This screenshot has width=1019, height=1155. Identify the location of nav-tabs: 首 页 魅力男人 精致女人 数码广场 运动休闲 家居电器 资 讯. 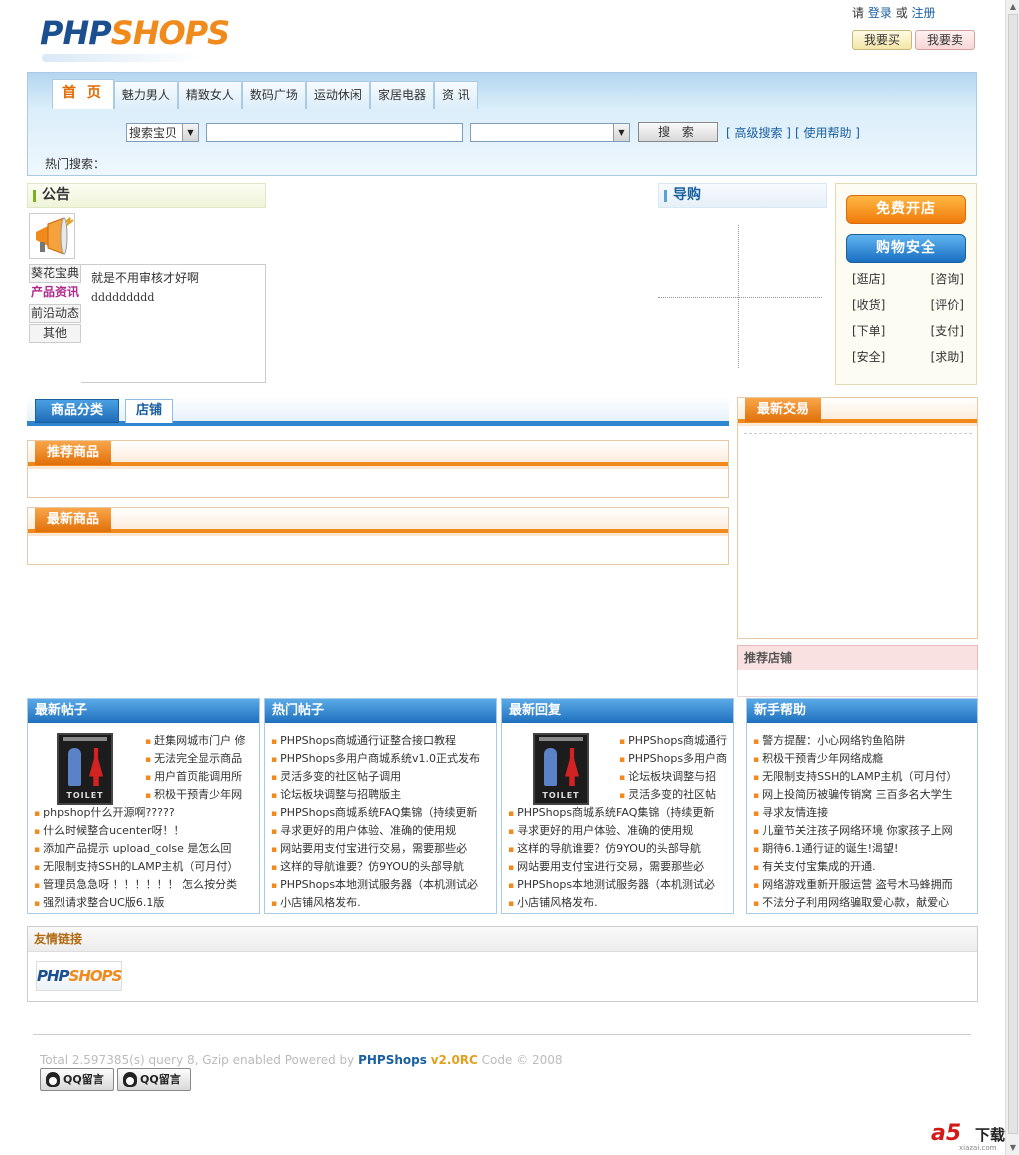
(265, 94).